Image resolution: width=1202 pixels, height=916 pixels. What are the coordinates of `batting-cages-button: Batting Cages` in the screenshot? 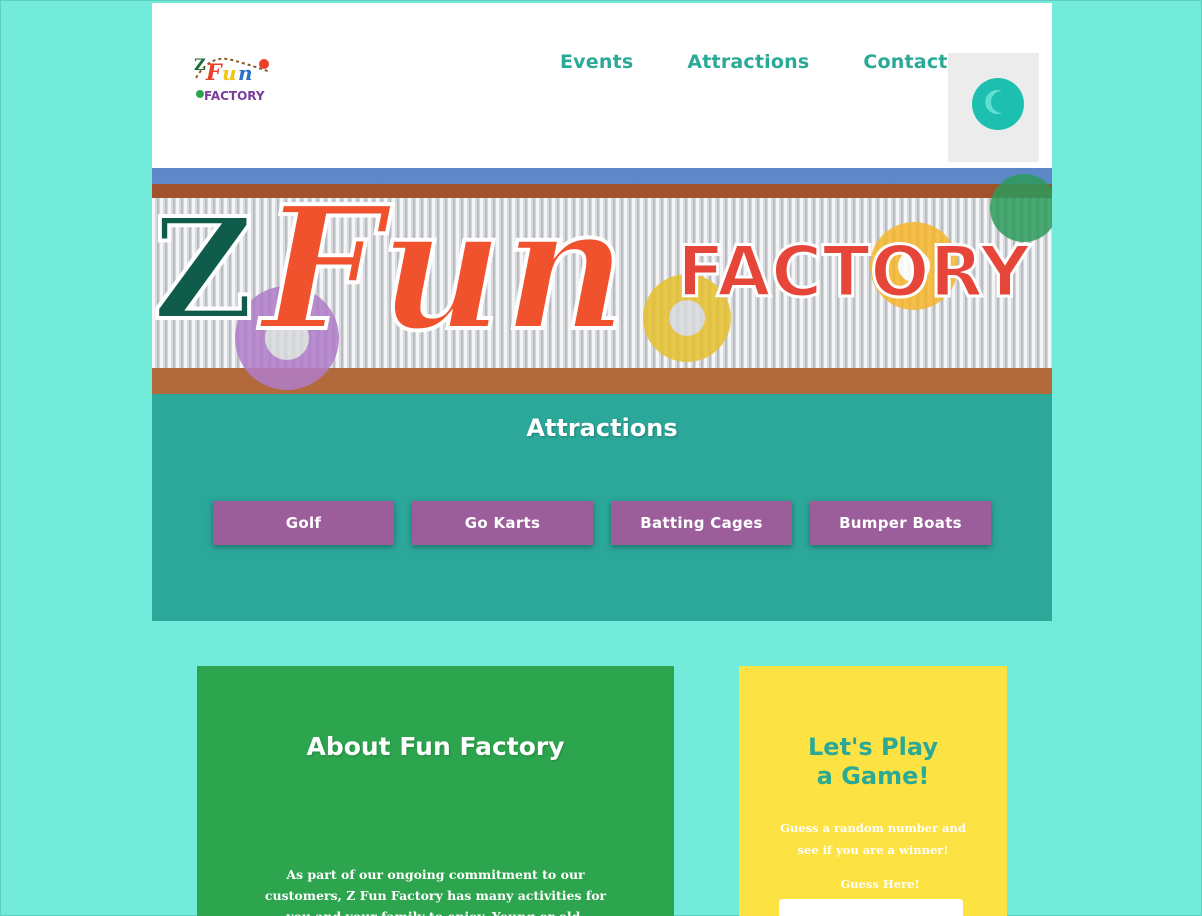 It's located at (701, 523).